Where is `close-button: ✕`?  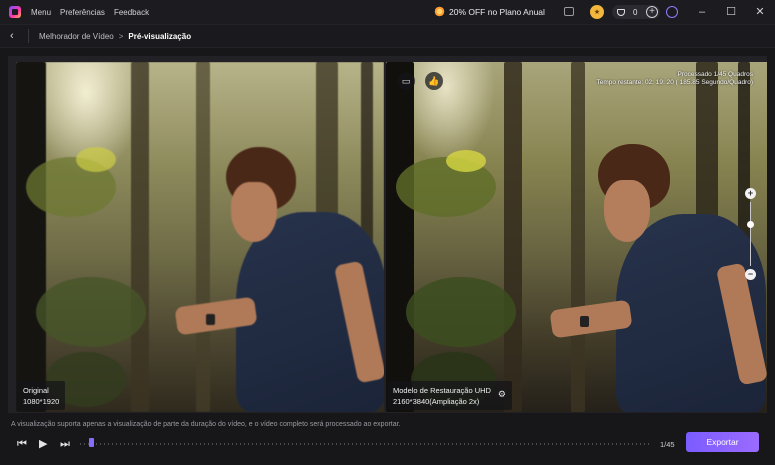
close-button: ✕ is located at coordinates (760, 12).